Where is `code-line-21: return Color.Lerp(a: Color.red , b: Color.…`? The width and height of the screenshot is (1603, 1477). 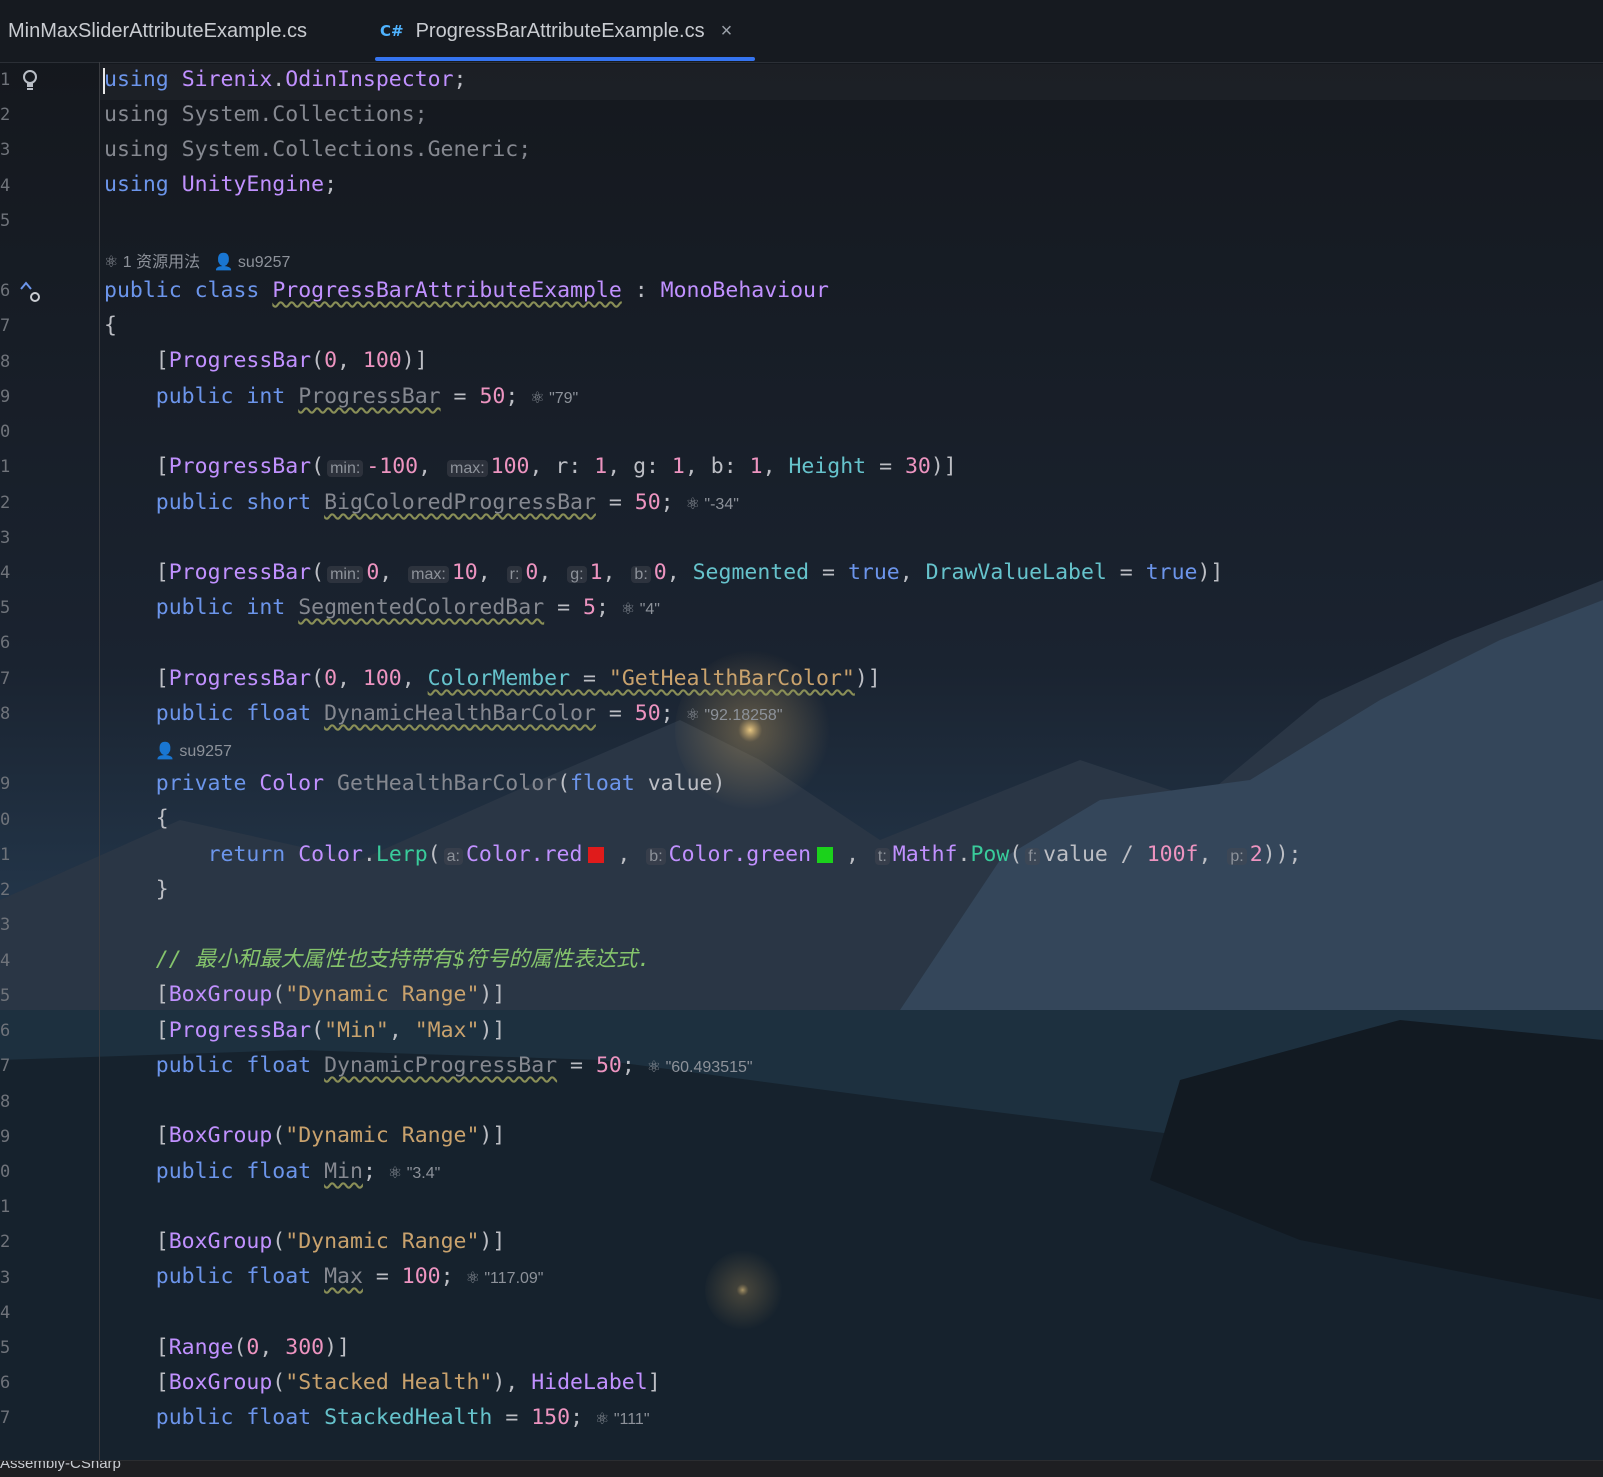 code-line-21: return Color.Lerp(a: Color.red , b: Color.… is located at coordinates (703, 855).